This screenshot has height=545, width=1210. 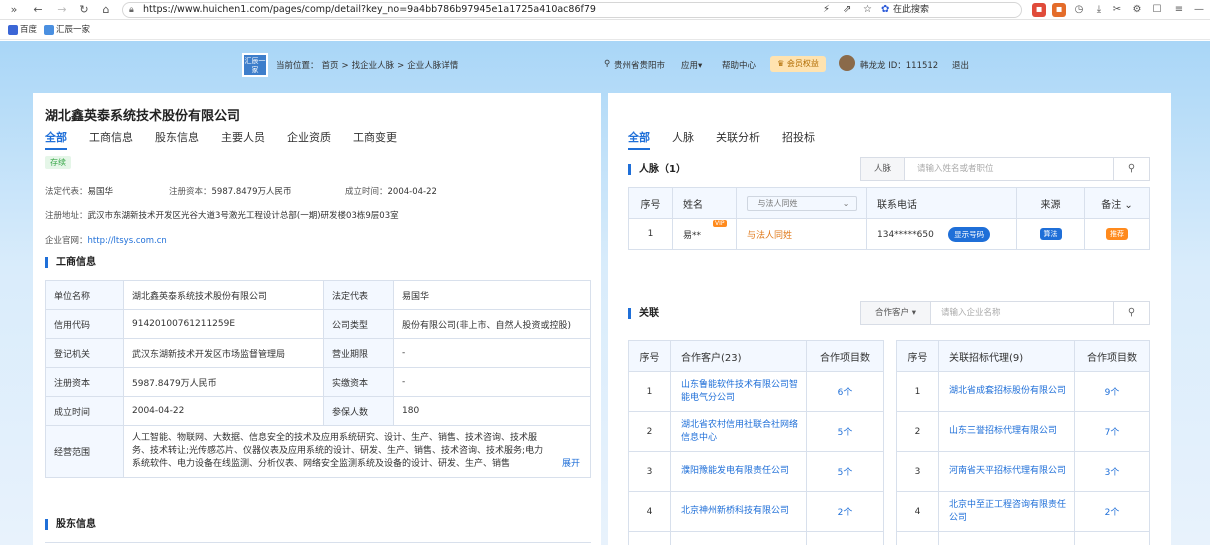 What do you see at coordinates (1117, 234) in the screenshot?
I see `note-badge: 推荐` at bounding box center [1117, 234].